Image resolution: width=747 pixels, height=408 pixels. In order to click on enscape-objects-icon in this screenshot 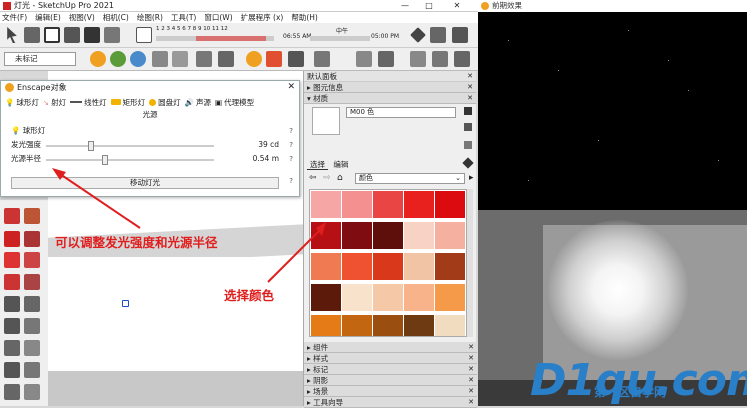, I will do `click(254, 59)`.